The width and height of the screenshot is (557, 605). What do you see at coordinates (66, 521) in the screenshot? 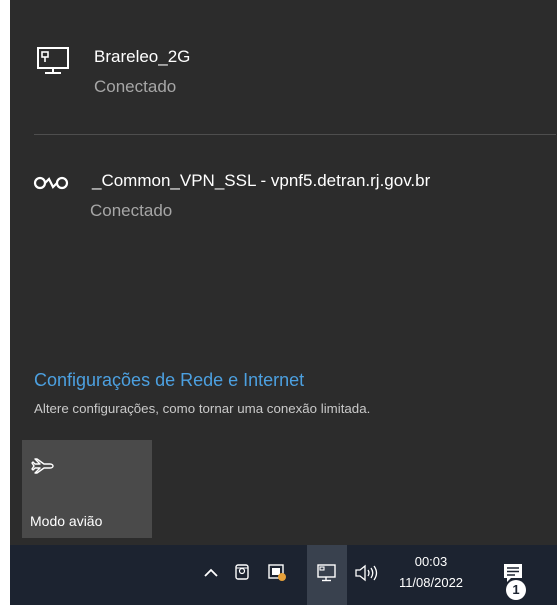
I see `airplane-mode-label: Modo avião` at bounding box center [66, 521].